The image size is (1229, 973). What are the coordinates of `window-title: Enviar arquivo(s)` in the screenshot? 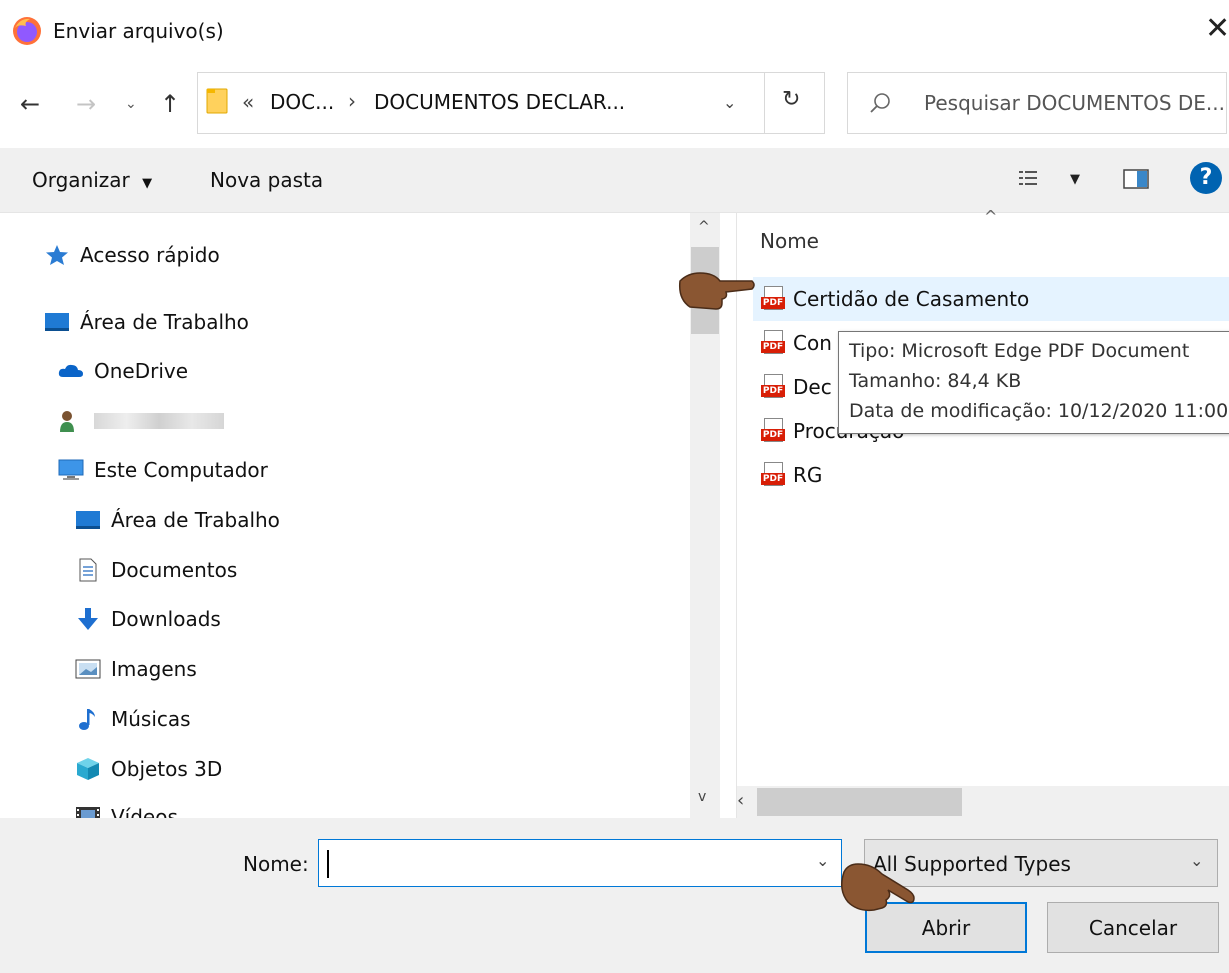 It's located at (138, 31).